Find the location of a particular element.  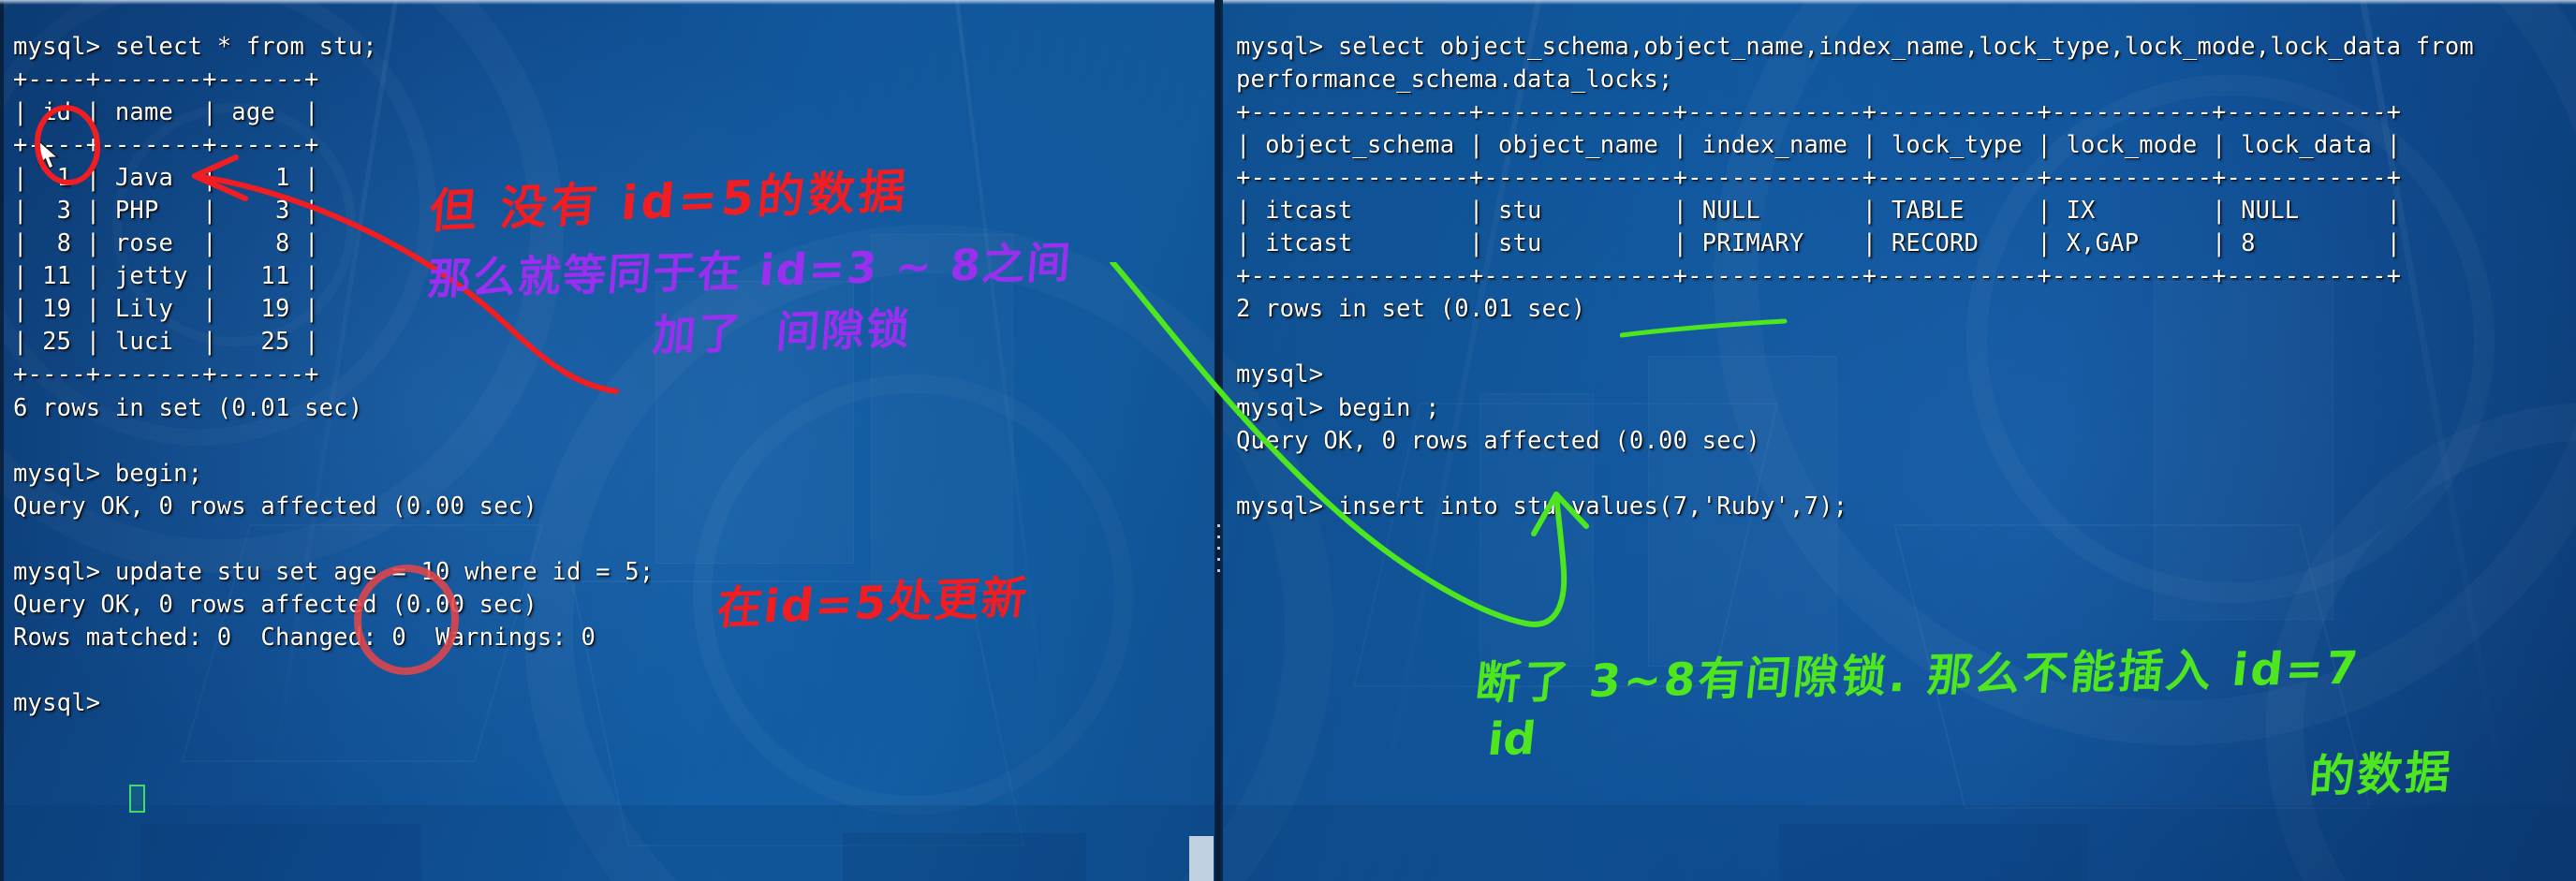

mouse-pointer-icon is located at coordinates (49, 154).